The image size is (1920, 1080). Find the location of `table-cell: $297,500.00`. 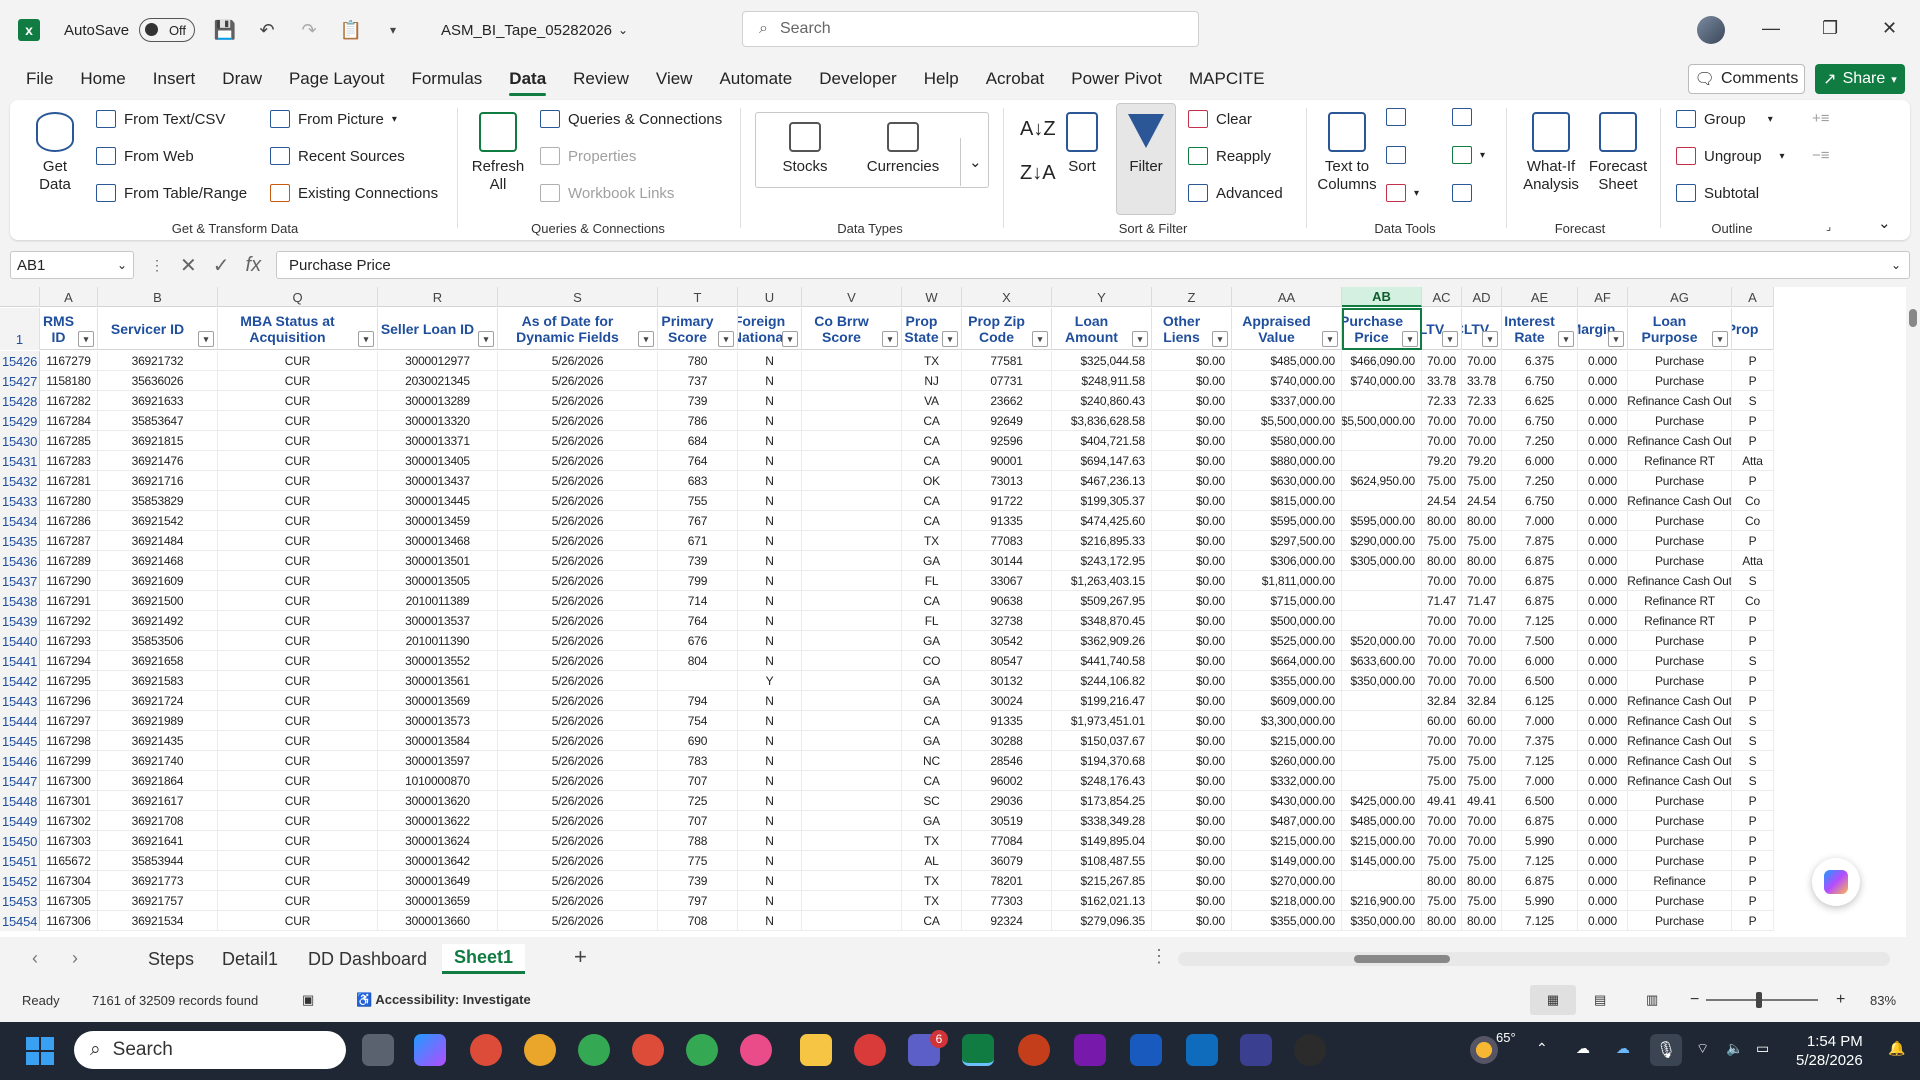

table-cell: $297,500.00 is located at coordinates (1287, 541).